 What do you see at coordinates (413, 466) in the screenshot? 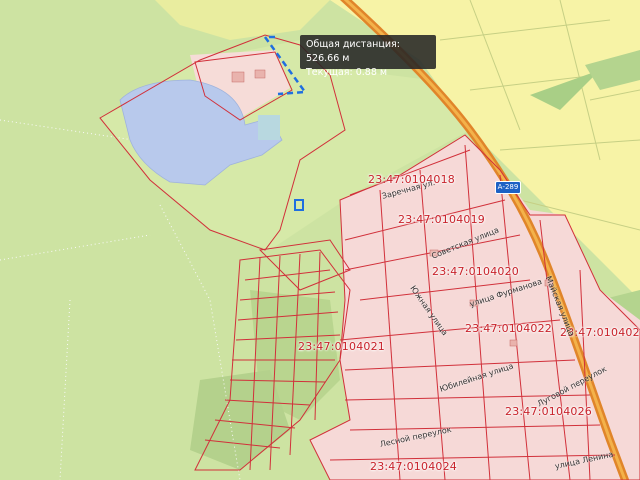
I see `cadastral-label: 23:47:0104024` at bounding box center [413, 466].